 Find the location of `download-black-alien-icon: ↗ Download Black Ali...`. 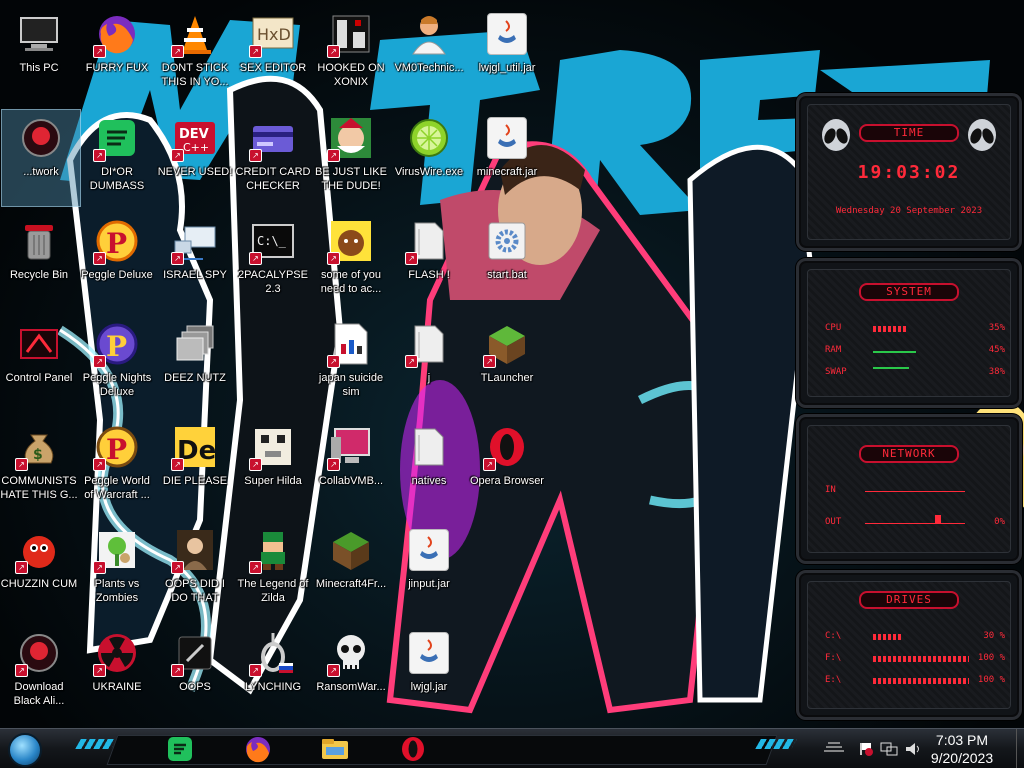

download-black-alien-icon: ↗ Download Black Ali... is located at coordinates (39, 673).